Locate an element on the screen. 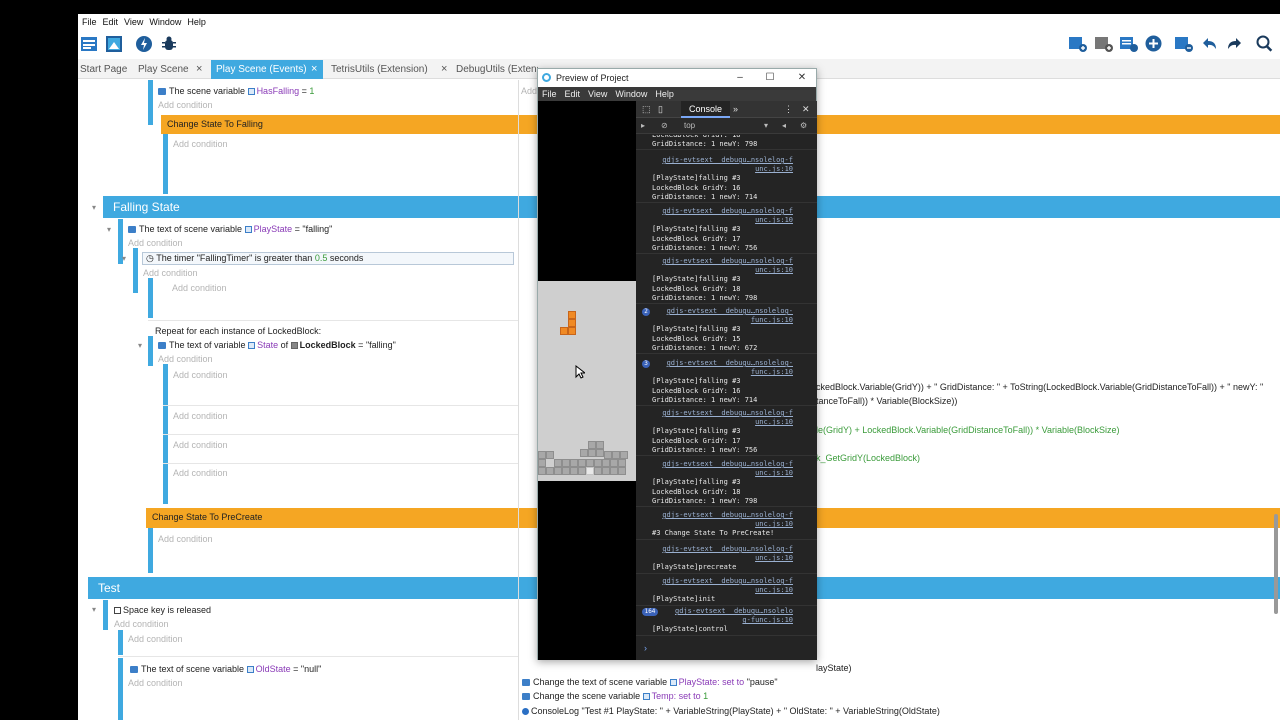 Image resolution: width=1280 pixels, height=720 pixels. kebab-menu-icon: ⋮ is located at coordinates (788, 109).